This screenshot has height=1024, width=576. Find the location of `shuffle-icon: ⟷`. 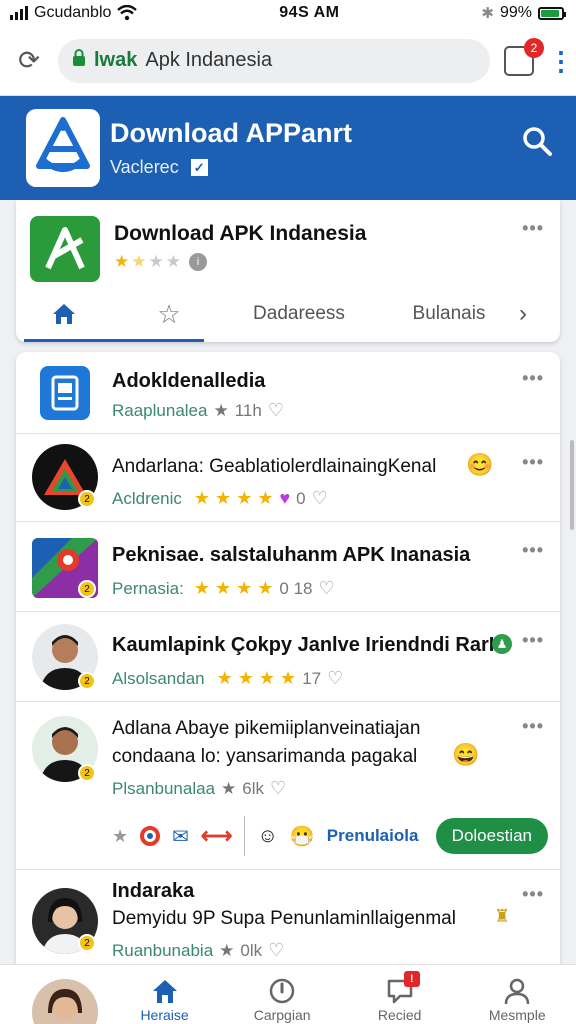

shuffle-icon: ⟷ is located at coordinates (217, 836).